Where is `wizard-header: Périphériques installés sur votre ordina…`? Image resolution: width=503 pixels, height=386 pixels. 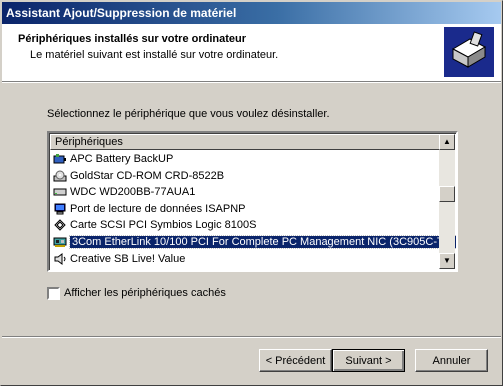 wizard-header: Périphériques installés sur votre ordina… is located at coordinates (251, 52).